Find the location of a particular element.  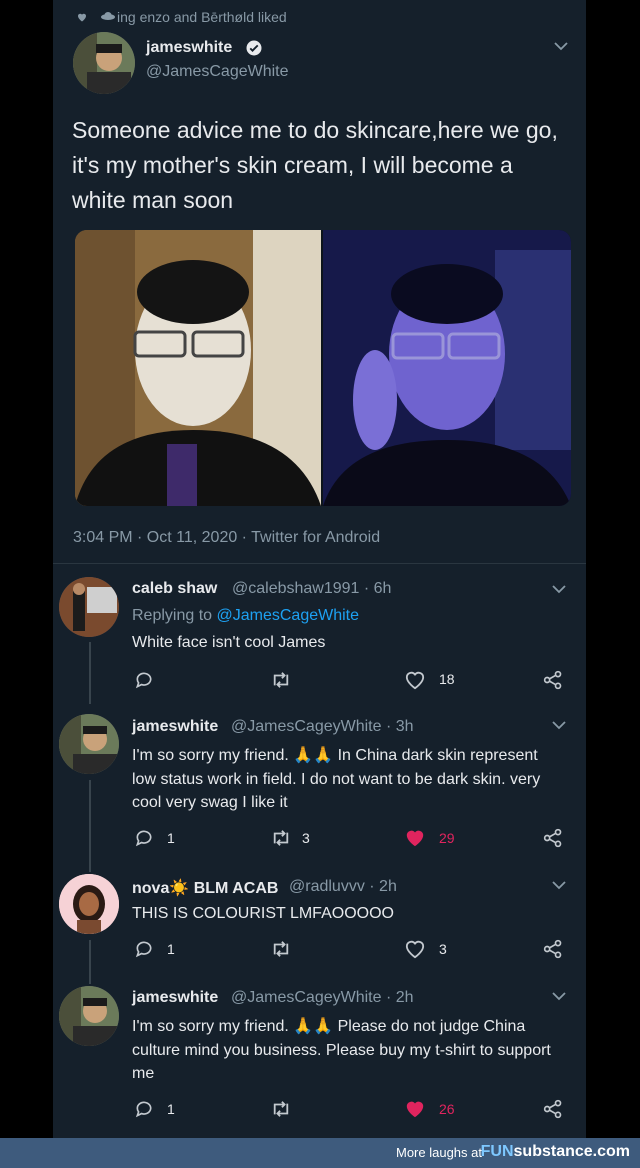

heart-icon is located at coordinates (82, 17).